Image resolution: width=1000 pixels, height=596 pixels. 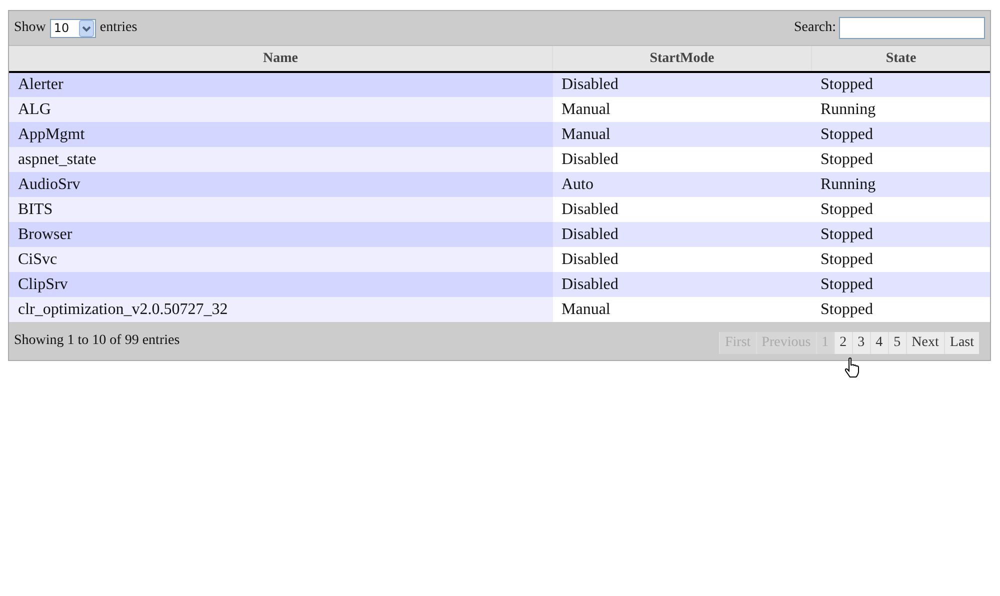 I want to click on hand-cursor-icon, so click(x=852, y=367).